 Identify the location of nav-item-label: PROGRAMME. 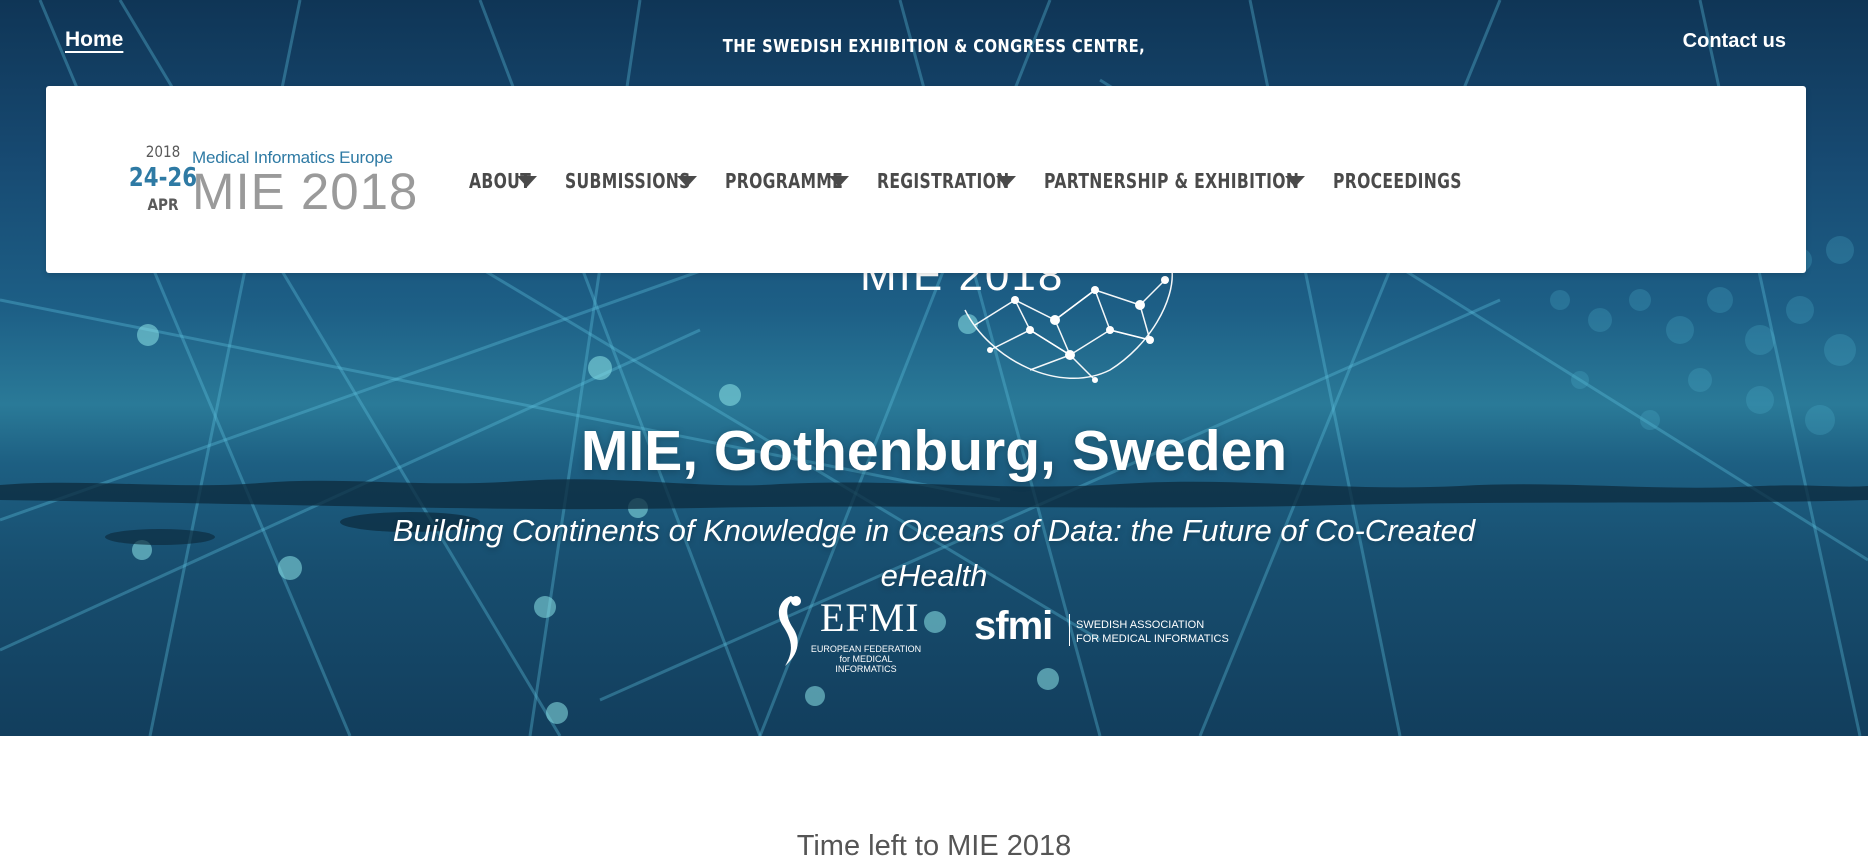
(783, 181).